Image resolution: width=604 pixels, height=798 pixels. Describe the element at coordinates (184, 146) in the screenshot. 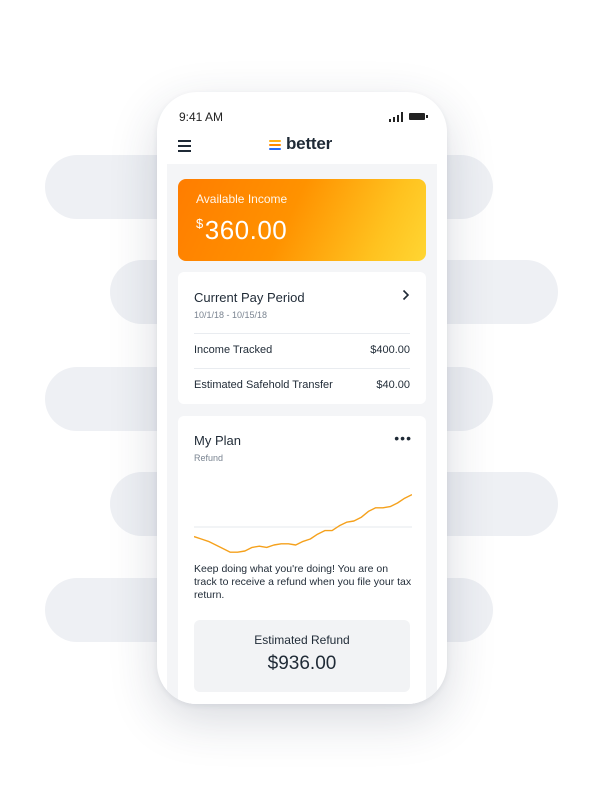

I see `menu-icon` at that location.